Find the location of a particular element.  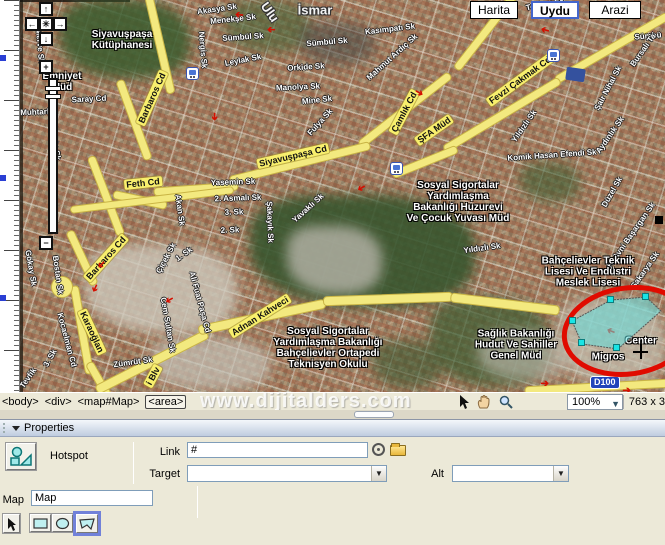

image-resize-handle is located at coordinates (659, 220).